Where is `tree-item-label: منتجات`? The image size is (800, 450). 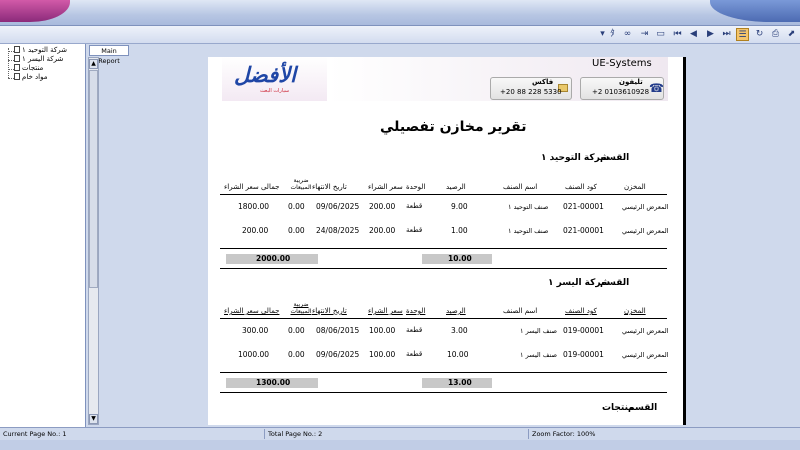
tree-item-label: منتجات is located at coordinates (33, 68).